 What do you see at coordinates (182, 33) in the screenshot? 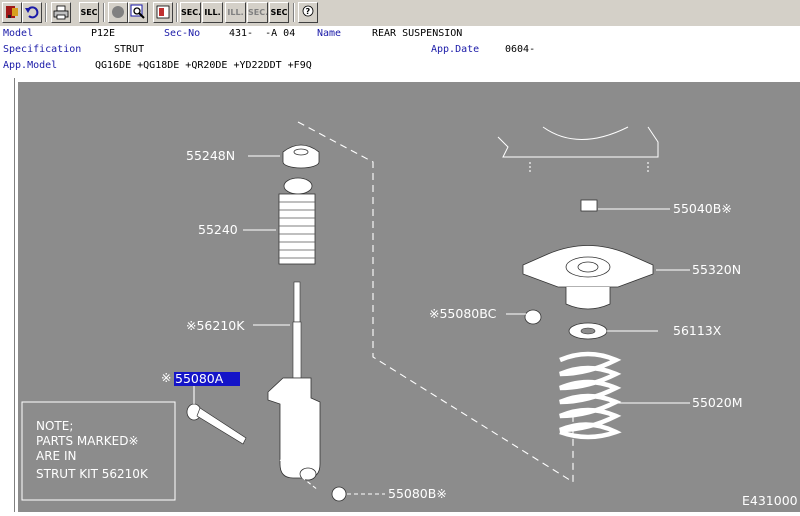
I see `secno-label: Sec-No` at bounding box center [182, 33].